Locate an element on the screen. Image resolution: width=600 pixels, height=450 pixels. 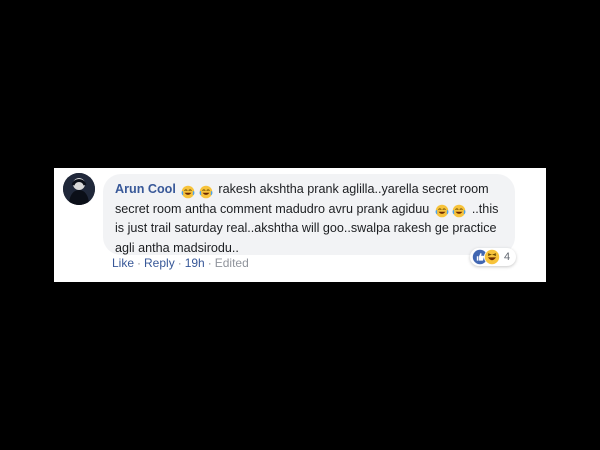
reply-link: Reply is located at coordinates (159, 263).